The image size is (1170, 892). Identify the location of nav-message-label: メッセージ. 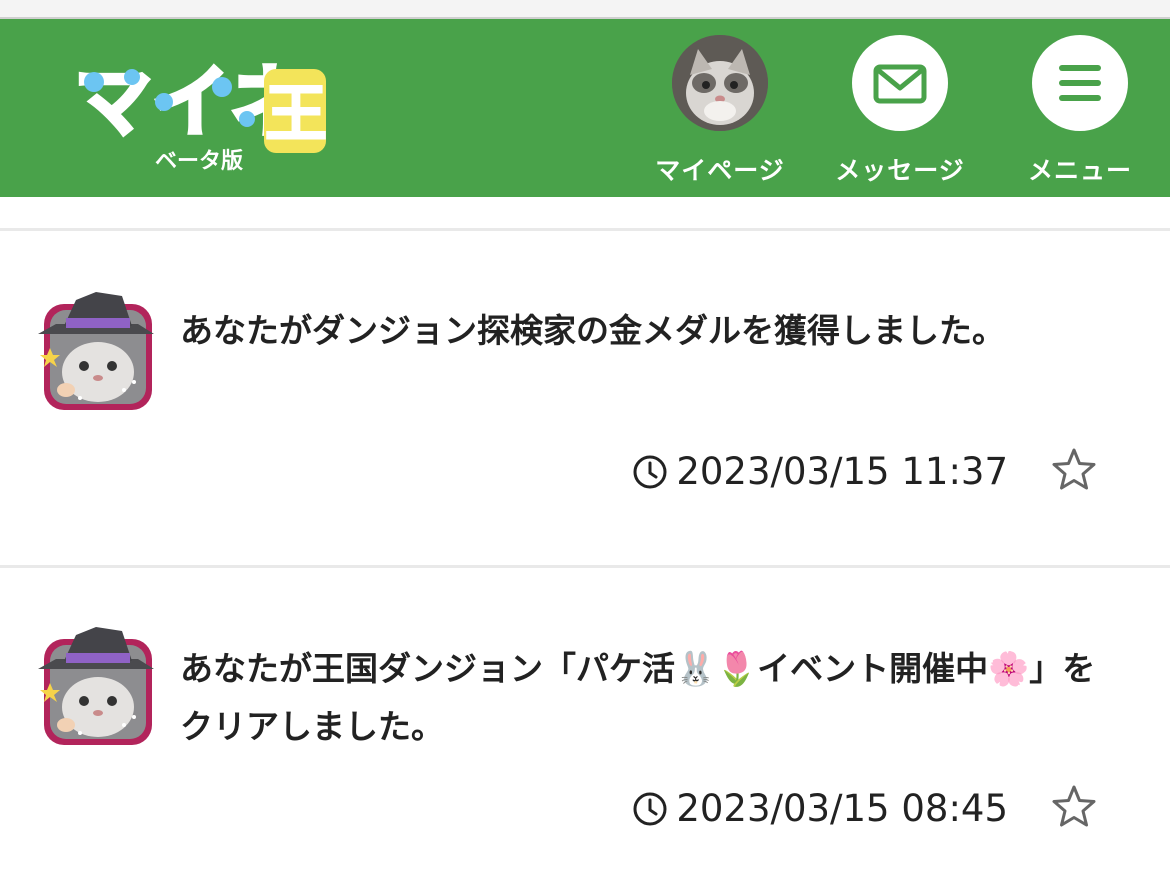
(900, 170).